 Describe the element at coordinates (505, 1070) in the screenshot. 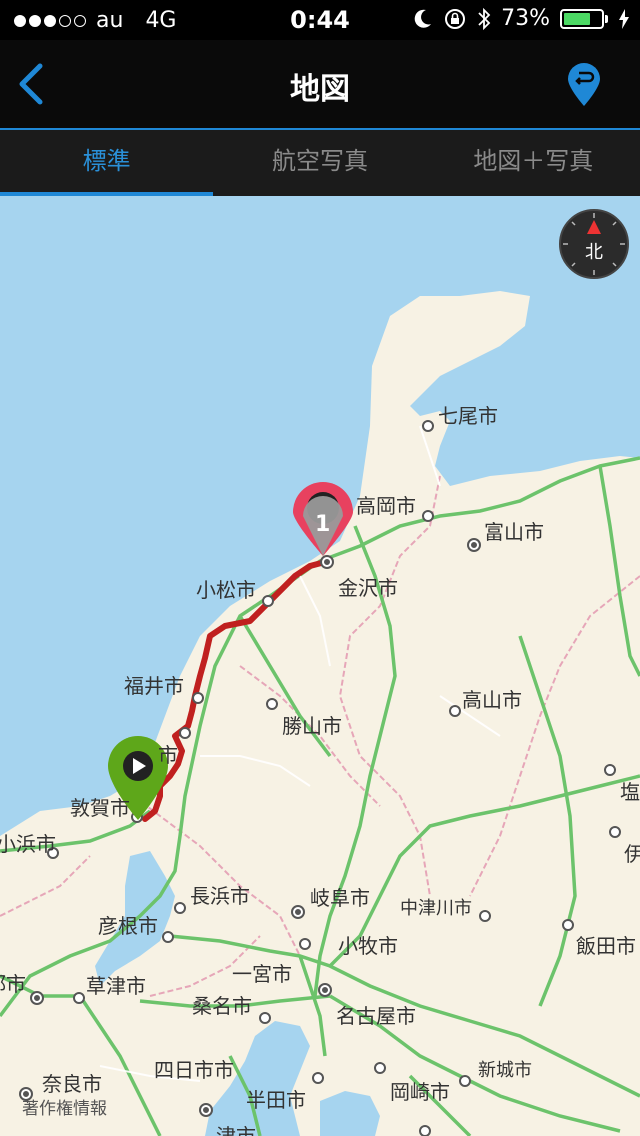

I see `city-label: 新城市` at that location.